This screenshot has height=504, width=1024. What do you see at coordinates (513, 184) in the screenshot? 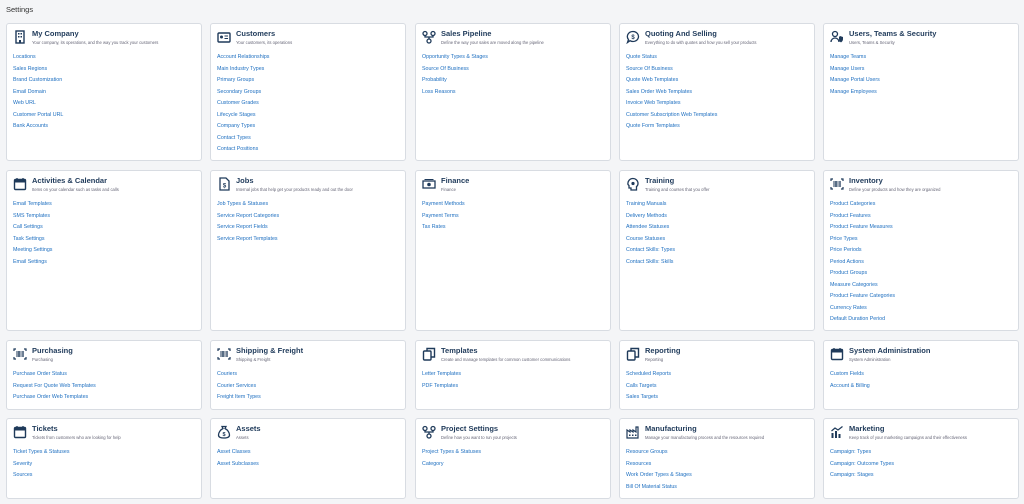
I see `card-header: Finance Finance` at bounding box center [513, 184].